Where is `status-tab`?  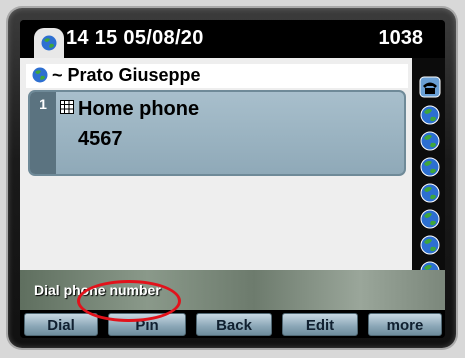
status-tab is located at coordinates (49, 43).